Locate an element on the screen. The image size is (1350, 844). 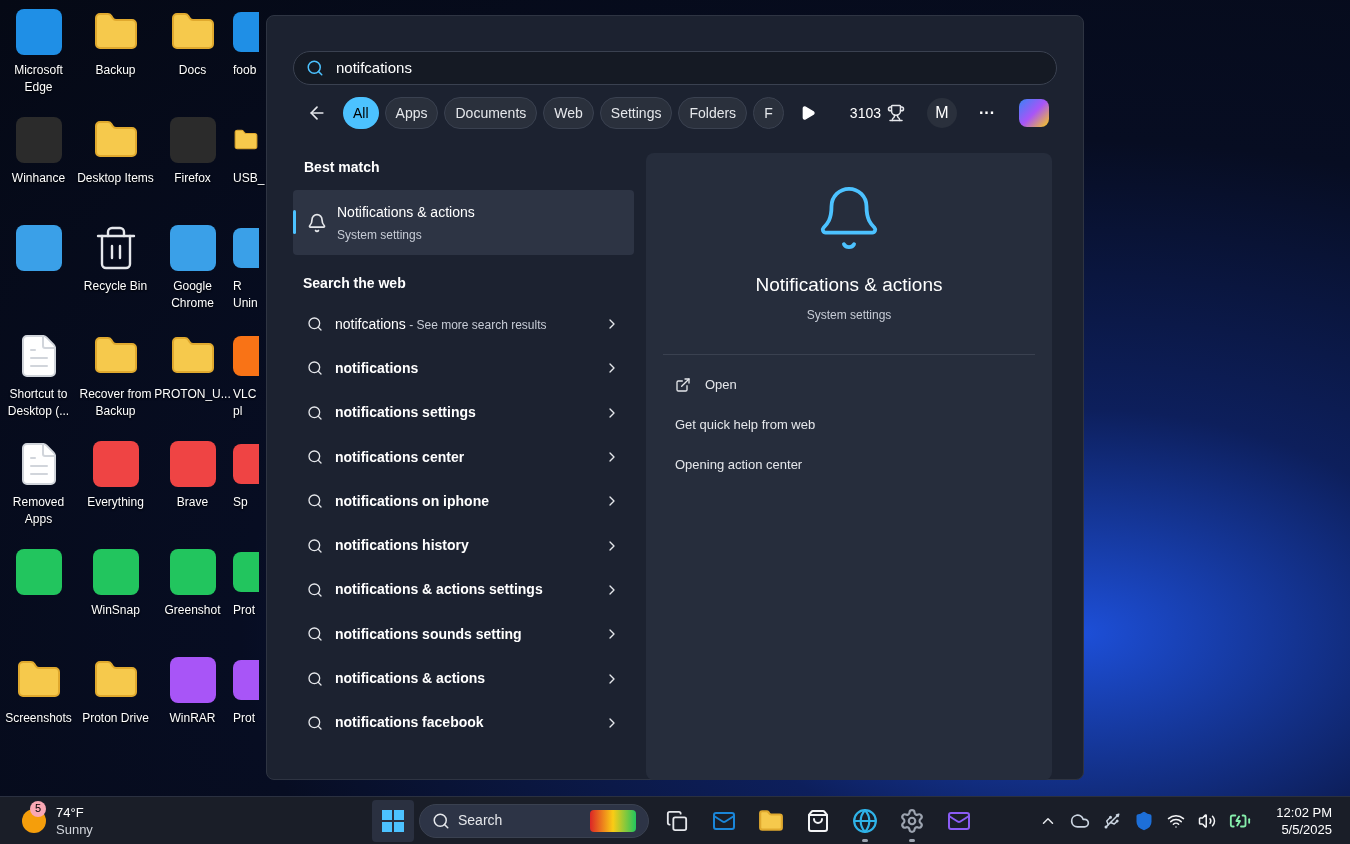
filter-tab: Folders is located at coordinates (713, 113).